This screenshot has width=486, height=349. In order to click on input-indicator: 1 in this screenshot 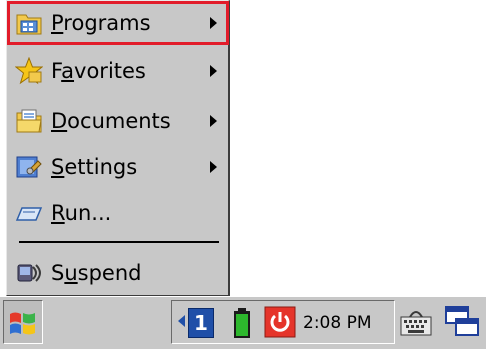, I will do `click(201, 323)`.